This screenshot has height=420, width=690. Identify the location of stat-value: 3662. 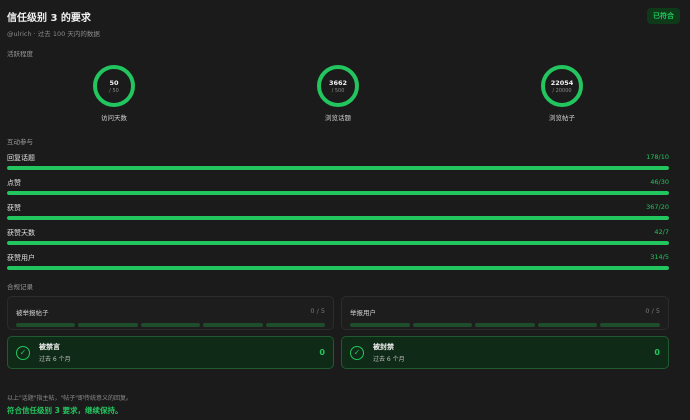
(338, 82).